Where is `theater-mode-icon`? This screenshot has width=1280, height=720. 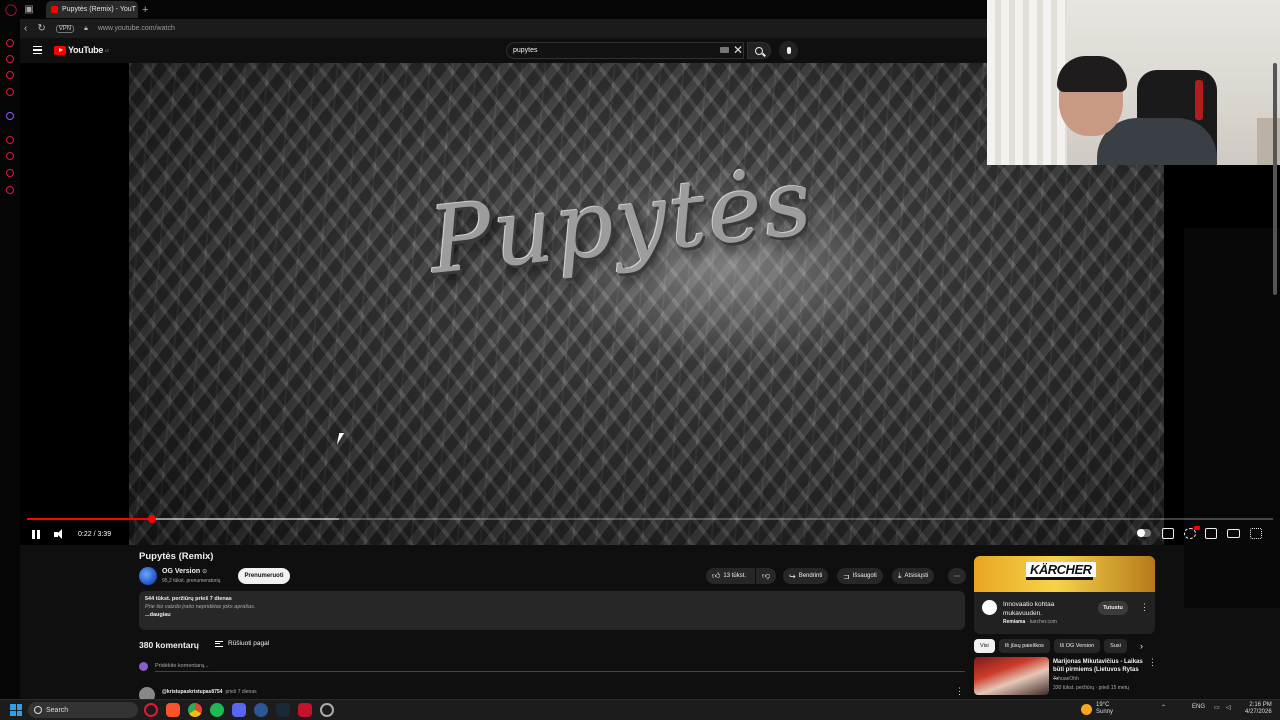
theater-mode-icon is located at coordinates (1233, 533).